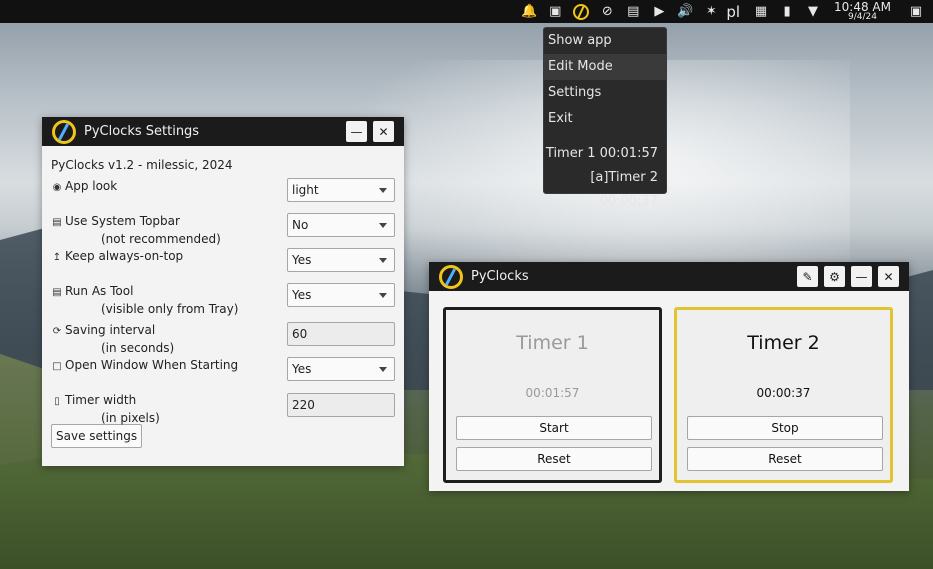  I want to click on menu-item-exit: Exit, so click(605, 119).